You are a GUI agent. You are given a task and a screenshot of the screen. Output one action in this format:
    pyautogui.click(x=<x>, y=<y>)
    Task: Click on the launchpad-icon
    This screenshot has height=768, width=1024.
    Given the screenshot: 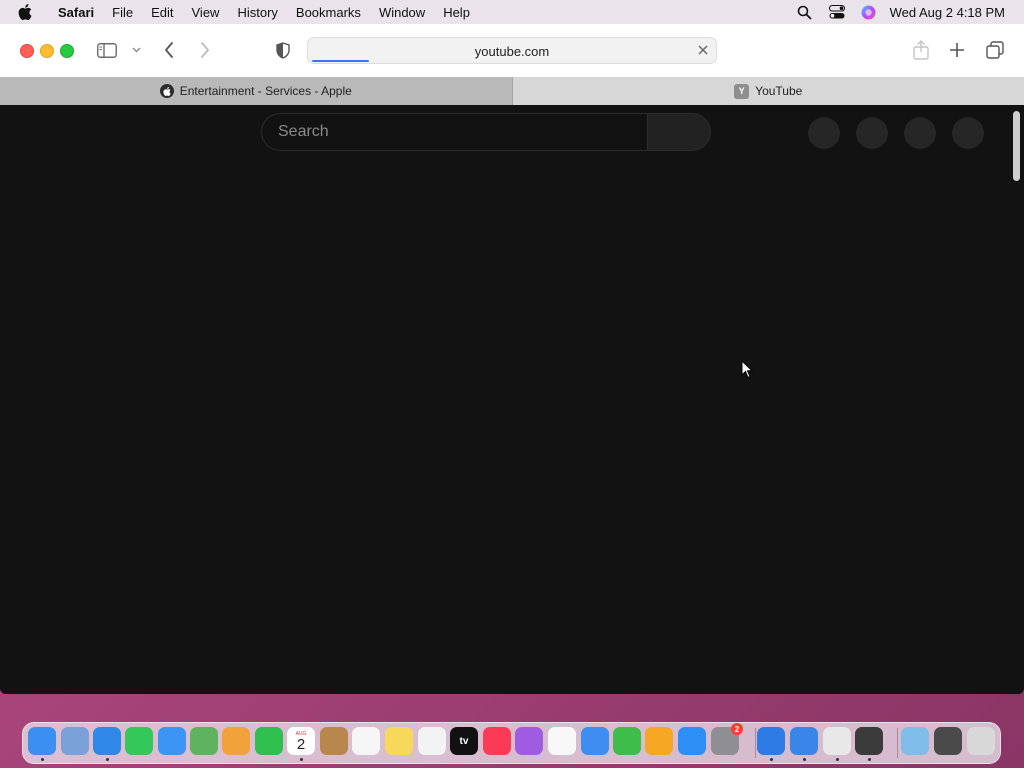 What is the action you would take?
    pyautogui.click(x=75, y=741)
    